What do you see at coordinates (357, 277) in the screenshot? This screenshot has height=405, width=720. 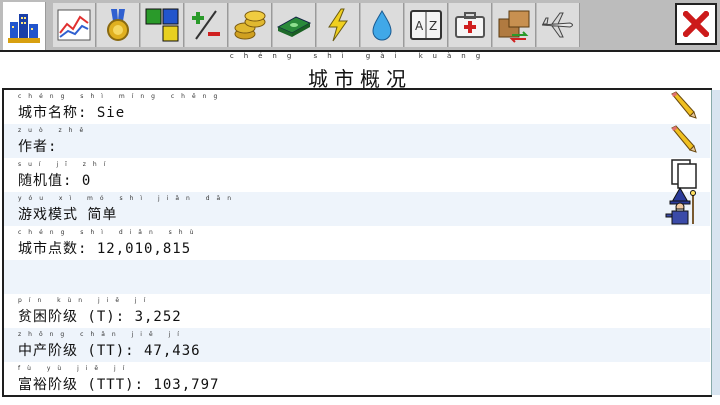 I see `row-blank` at bounding box center [357, 277].